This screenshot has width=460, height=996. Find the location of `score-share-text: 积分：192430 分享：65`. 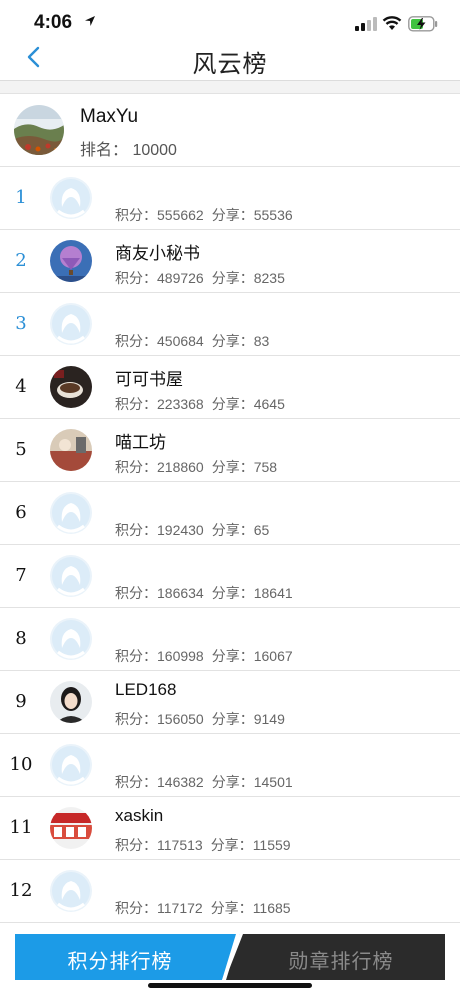

score-share-text: 积分：192430 分享：65 is located at coordinates (192, 530).